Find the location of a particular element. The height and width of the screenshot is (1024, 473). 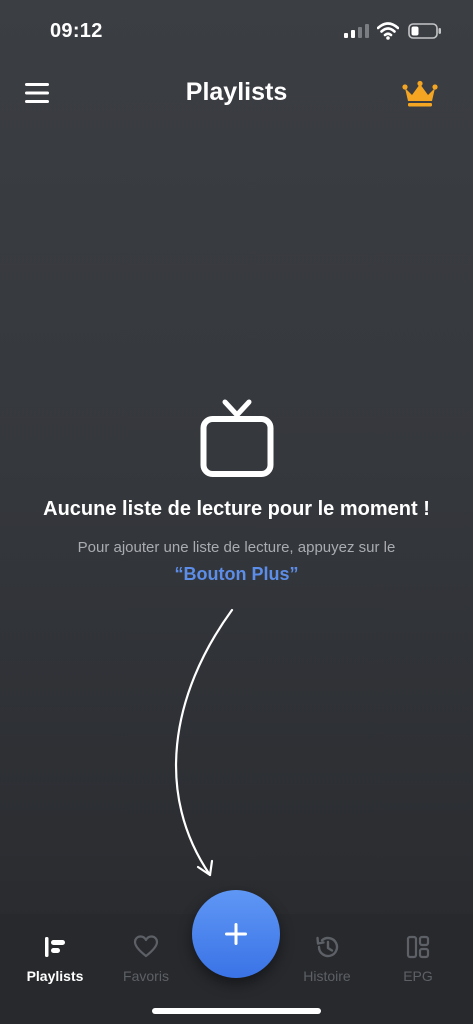

tab-playlists: Playlists is located at coordinates (55, 959).